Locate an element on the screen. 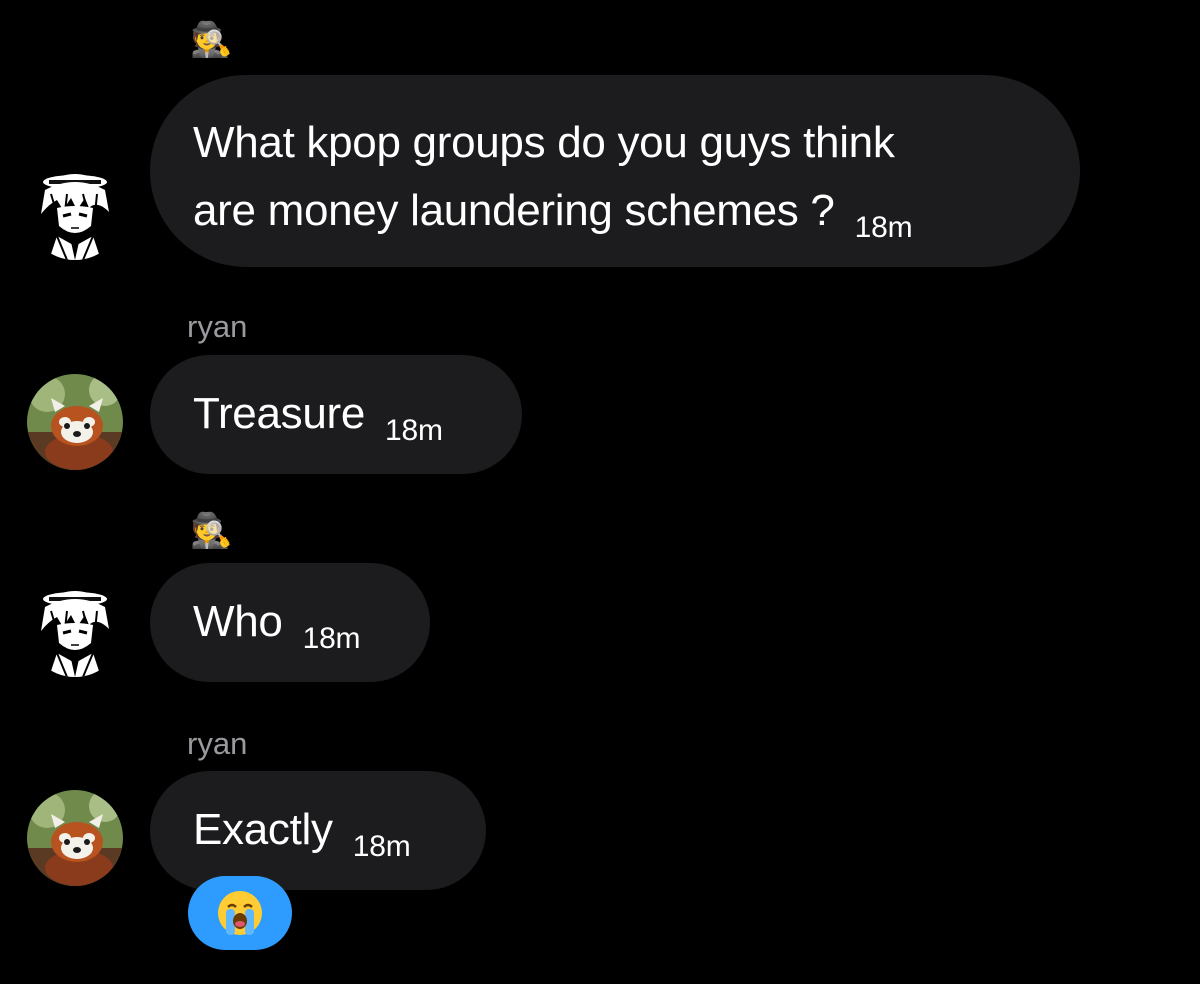  message-text-line-2: are money laundering schemes ? 18m is located at coordinates (614, 213).